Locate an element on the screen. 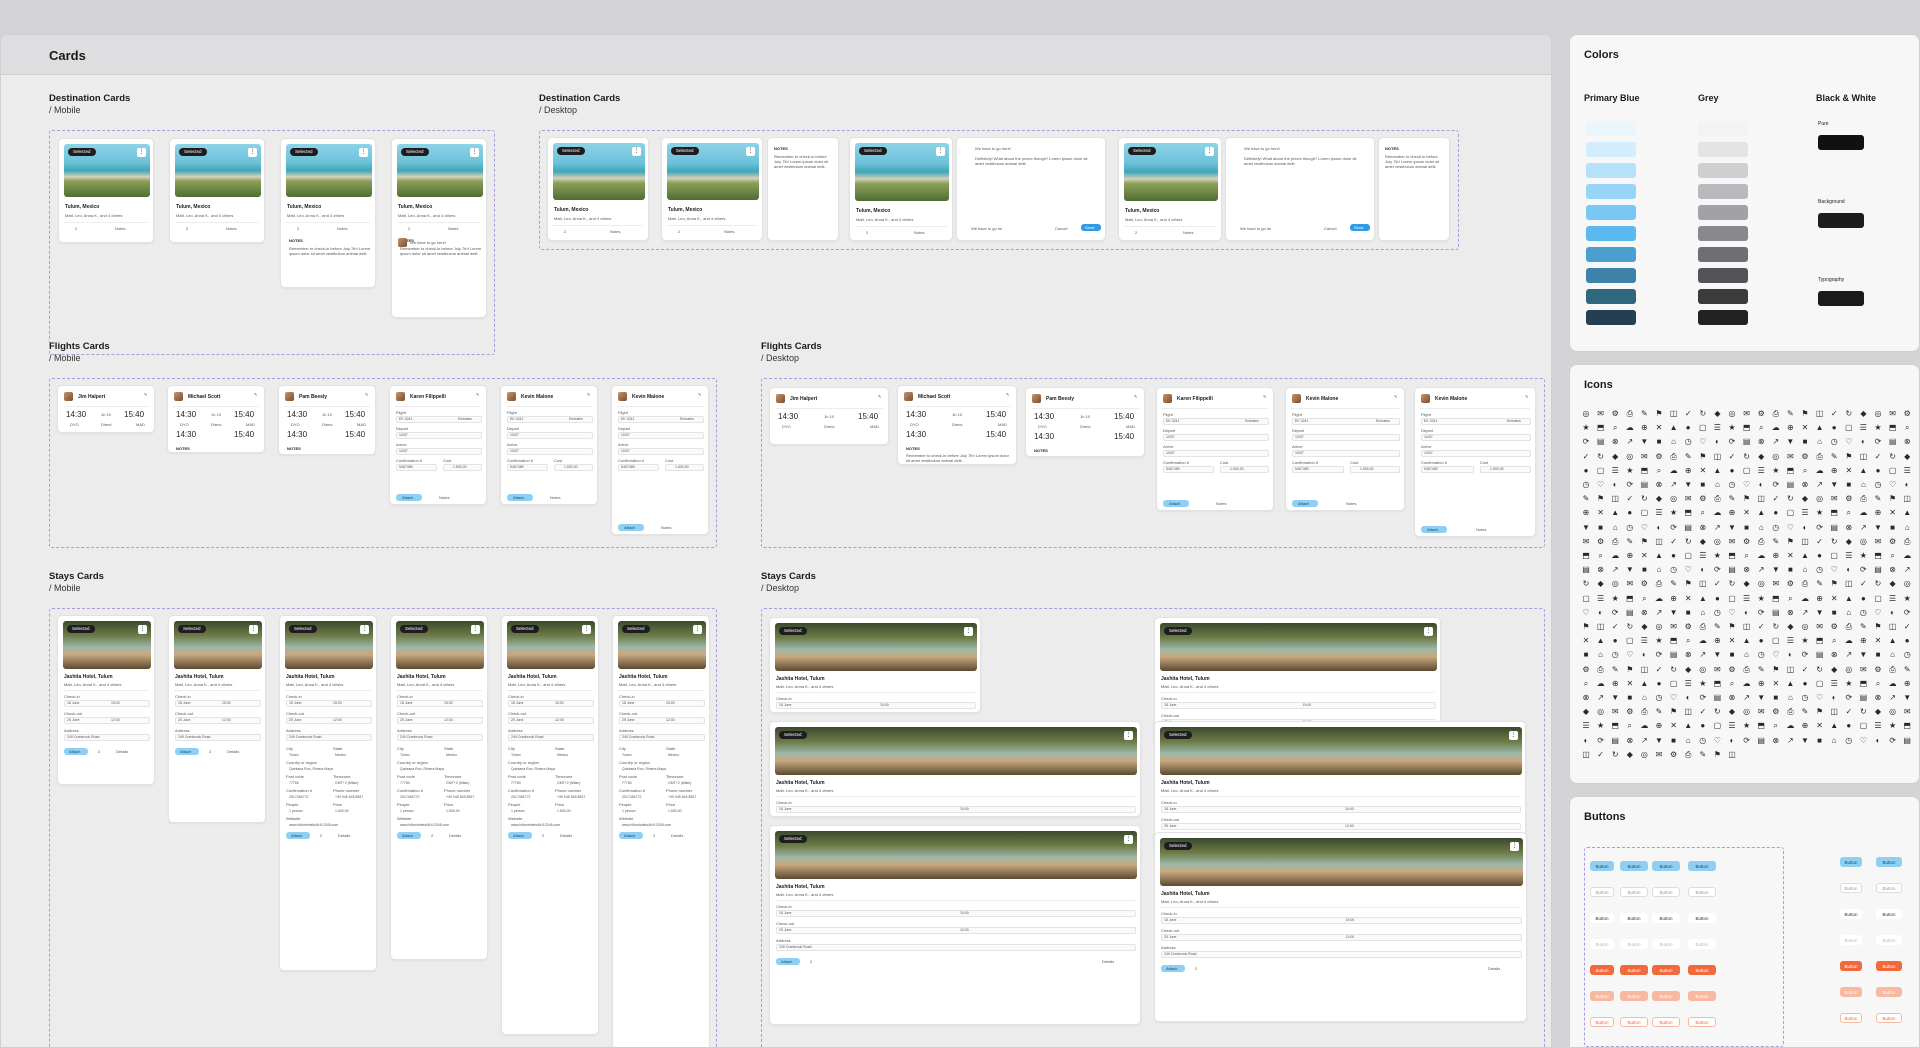 This screenshot has width=1920, height=1048. send-label: Send is located at coordinates (1358, 227).